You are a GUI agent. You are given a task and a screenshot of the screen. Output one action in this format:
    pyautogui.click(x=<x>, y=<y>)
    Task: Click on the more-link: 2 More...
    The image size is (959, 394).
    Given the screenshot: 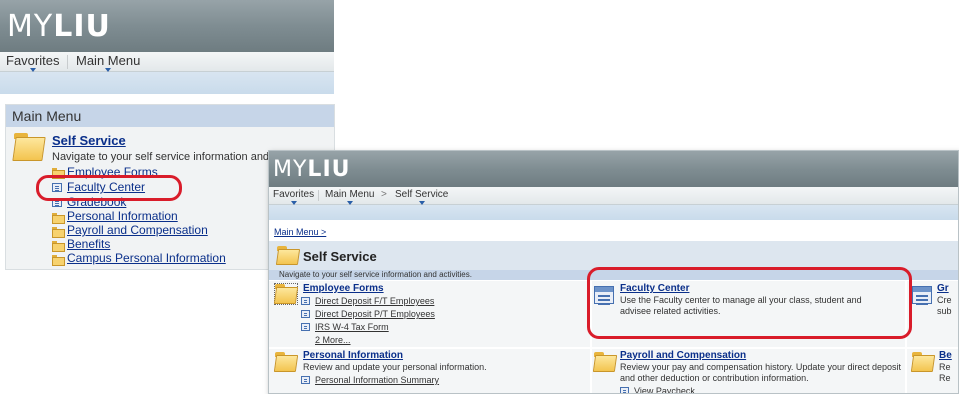 What is the action you would take?
    pyautogui.click(x=333, y=340)
    